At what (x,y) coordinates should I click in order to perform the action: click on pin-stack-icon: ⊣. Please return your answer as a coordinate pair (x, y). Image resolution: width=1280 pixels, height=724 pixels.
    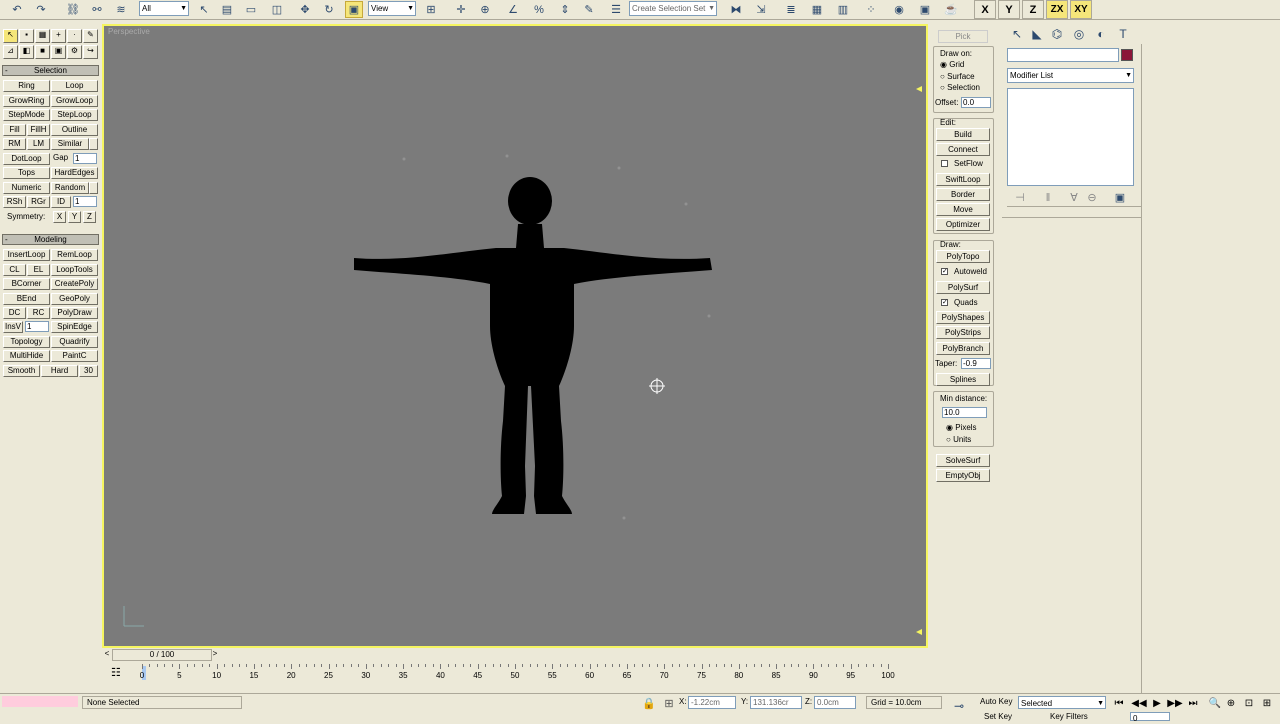
    Looking at the image, I should click on (1020, 197).